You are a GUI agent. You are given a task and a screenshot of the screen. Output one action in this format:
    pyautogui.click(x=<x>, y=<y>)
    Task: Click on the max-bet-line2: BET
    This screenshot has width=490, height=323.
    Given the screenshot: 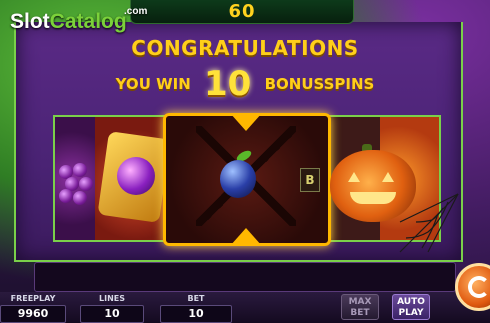 What is the action you would take?
    pyautogui.click(x=360, y=313)
    